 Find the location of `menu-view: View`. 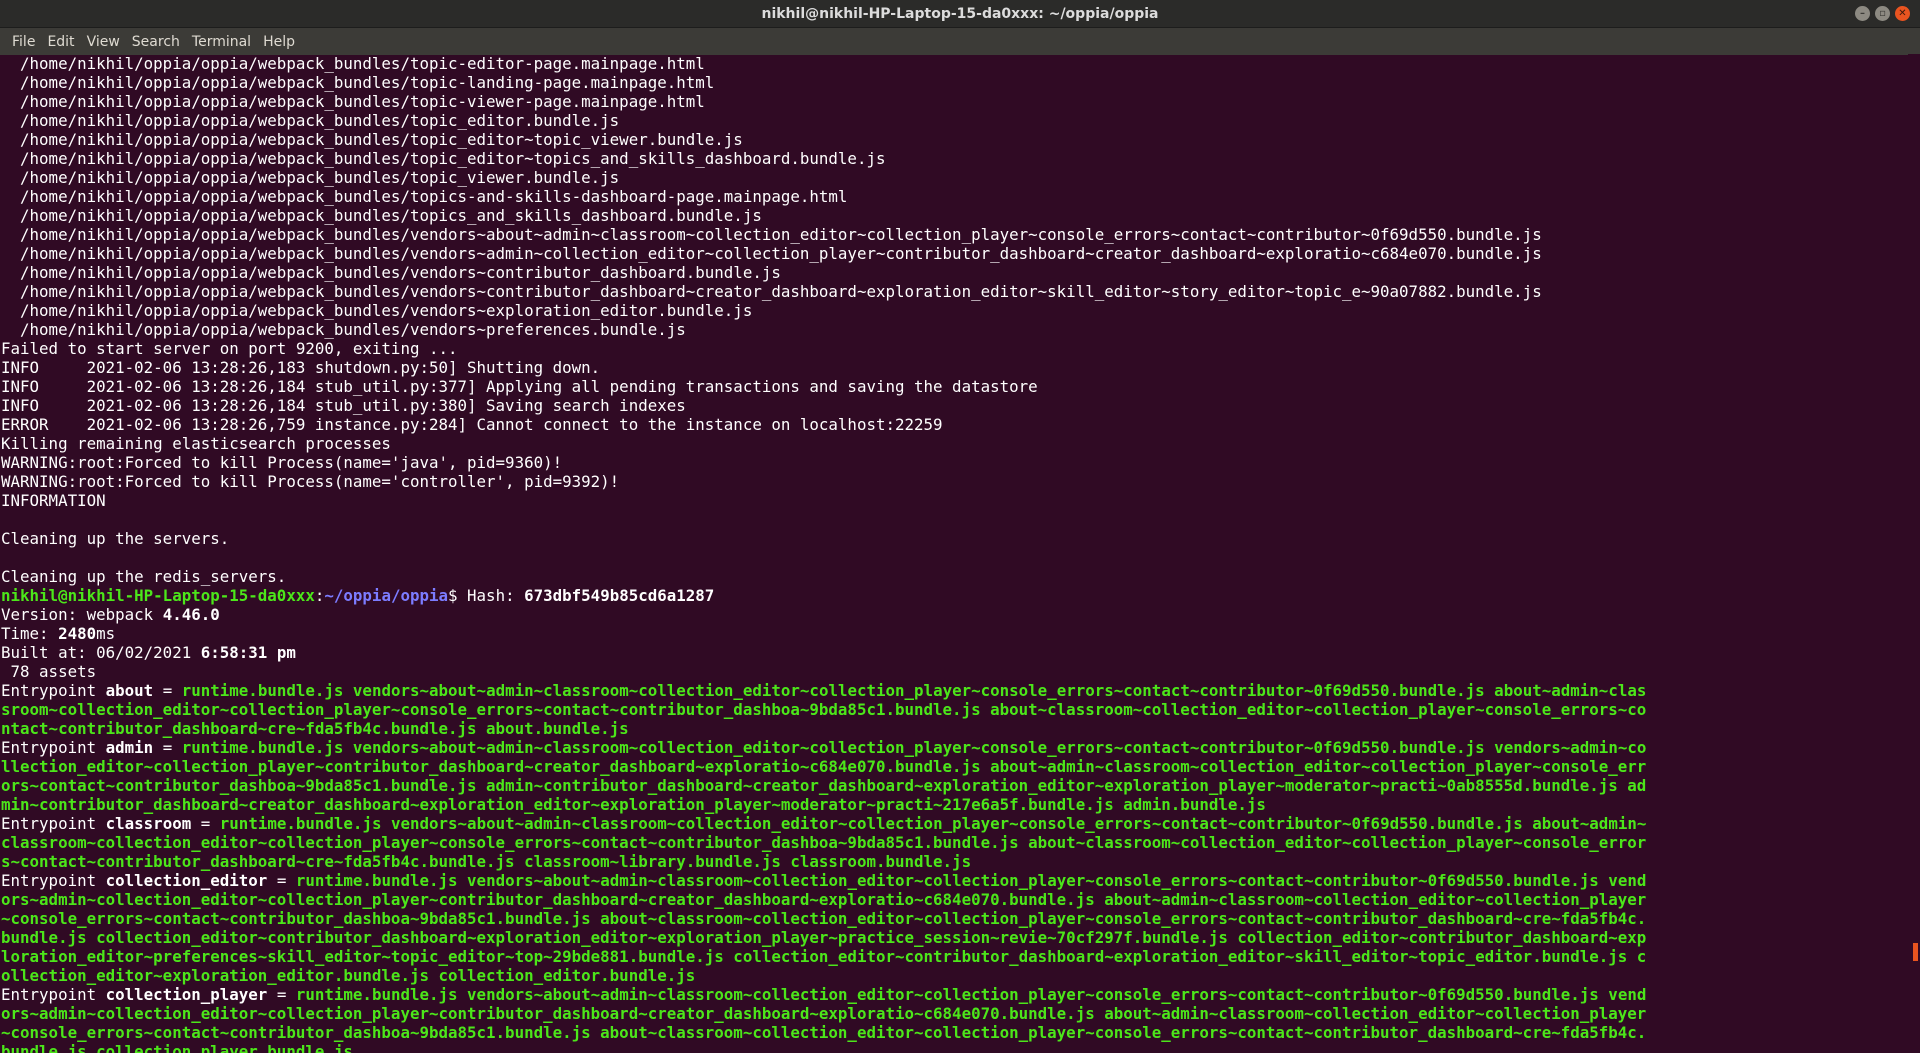

menu-view: View is located at coordinates (103, 42).